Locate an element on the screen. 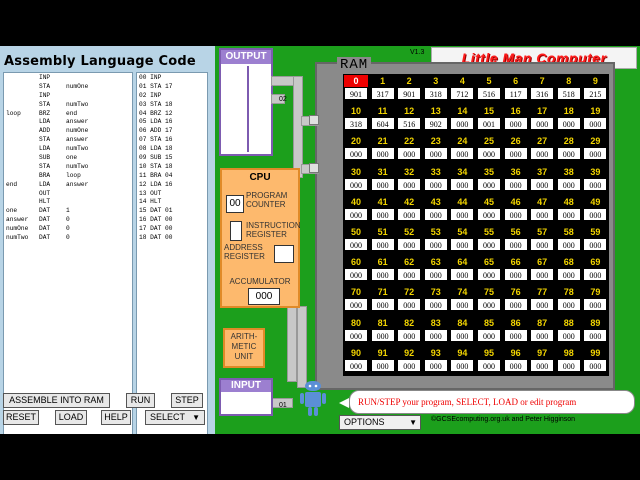 Image resolution: width=640 pixels, height=480 pixels. reset-button: RESET is located at coordinates (21, 417).